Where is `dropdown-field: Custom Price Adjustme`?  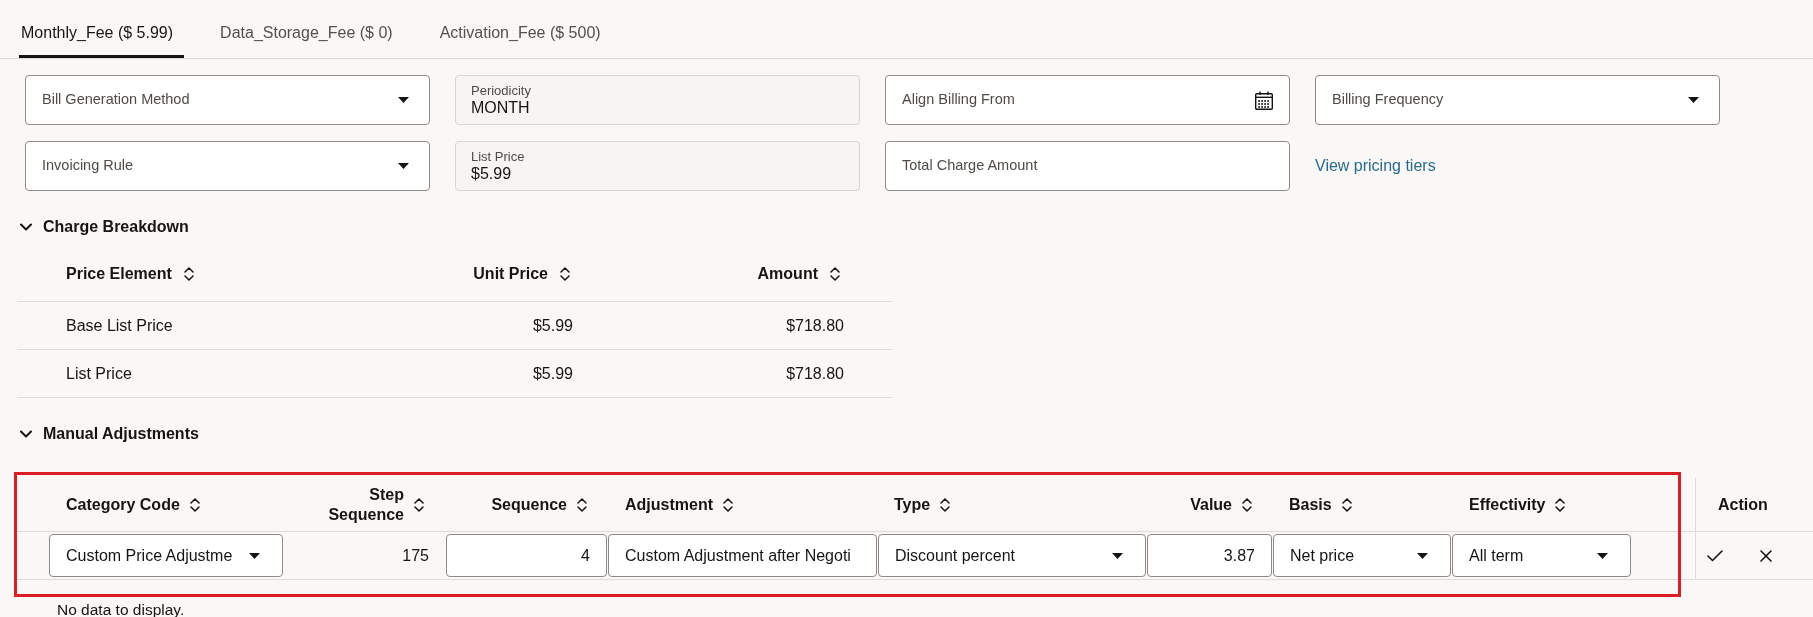
dropdown-field: Custom Price Adjustme is located at coordinates (166, 555).